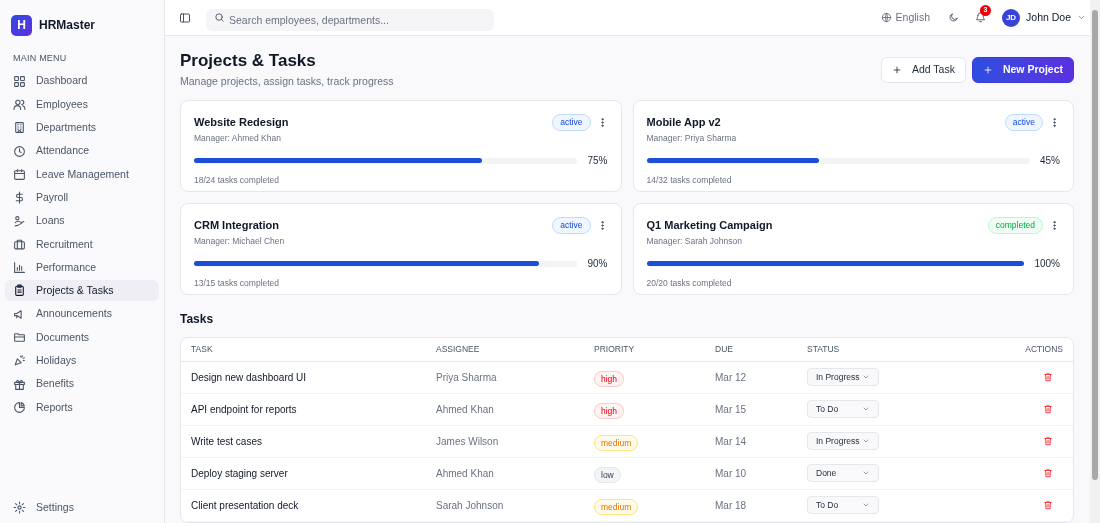 The width and height of the screenshot is (1100, 523). Describe the element at coordinates (82, 128) in the screenshot. I see `sidebar-item: Departments` at that location.